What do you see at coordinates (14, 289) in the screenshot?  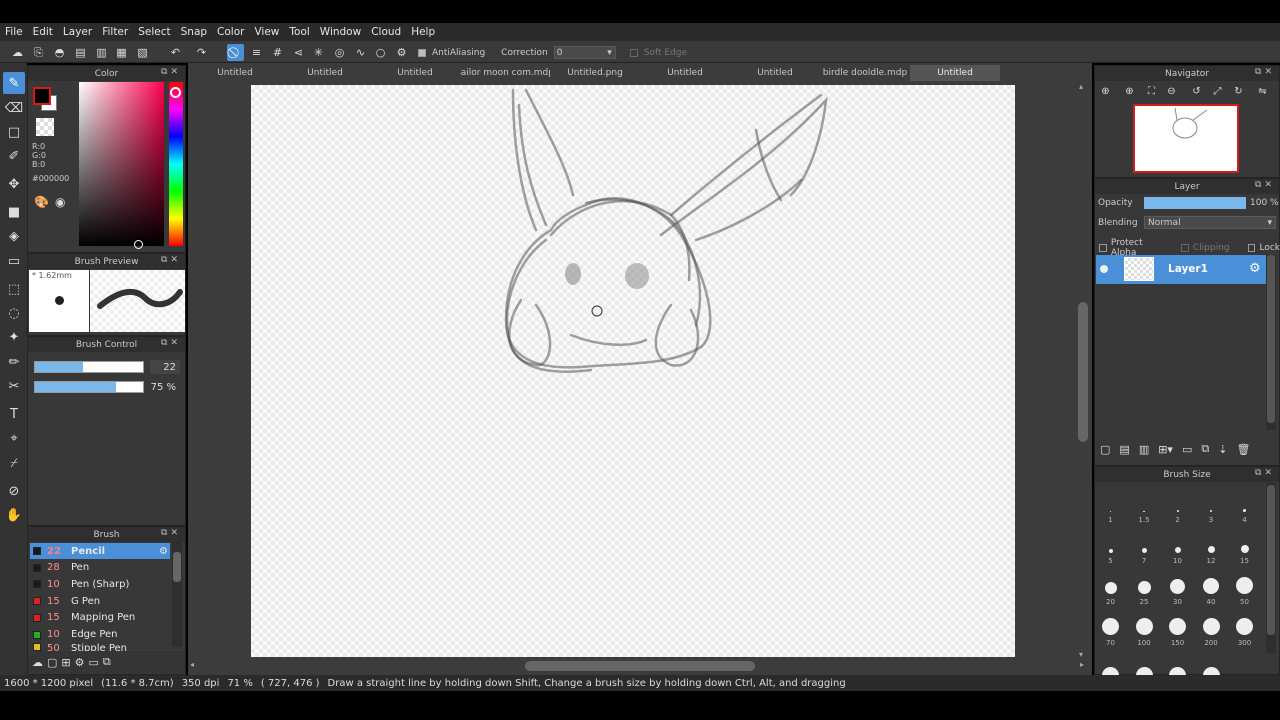 I see `rect-select-tool-icon: ⬚` at bounding box center [14, 289].